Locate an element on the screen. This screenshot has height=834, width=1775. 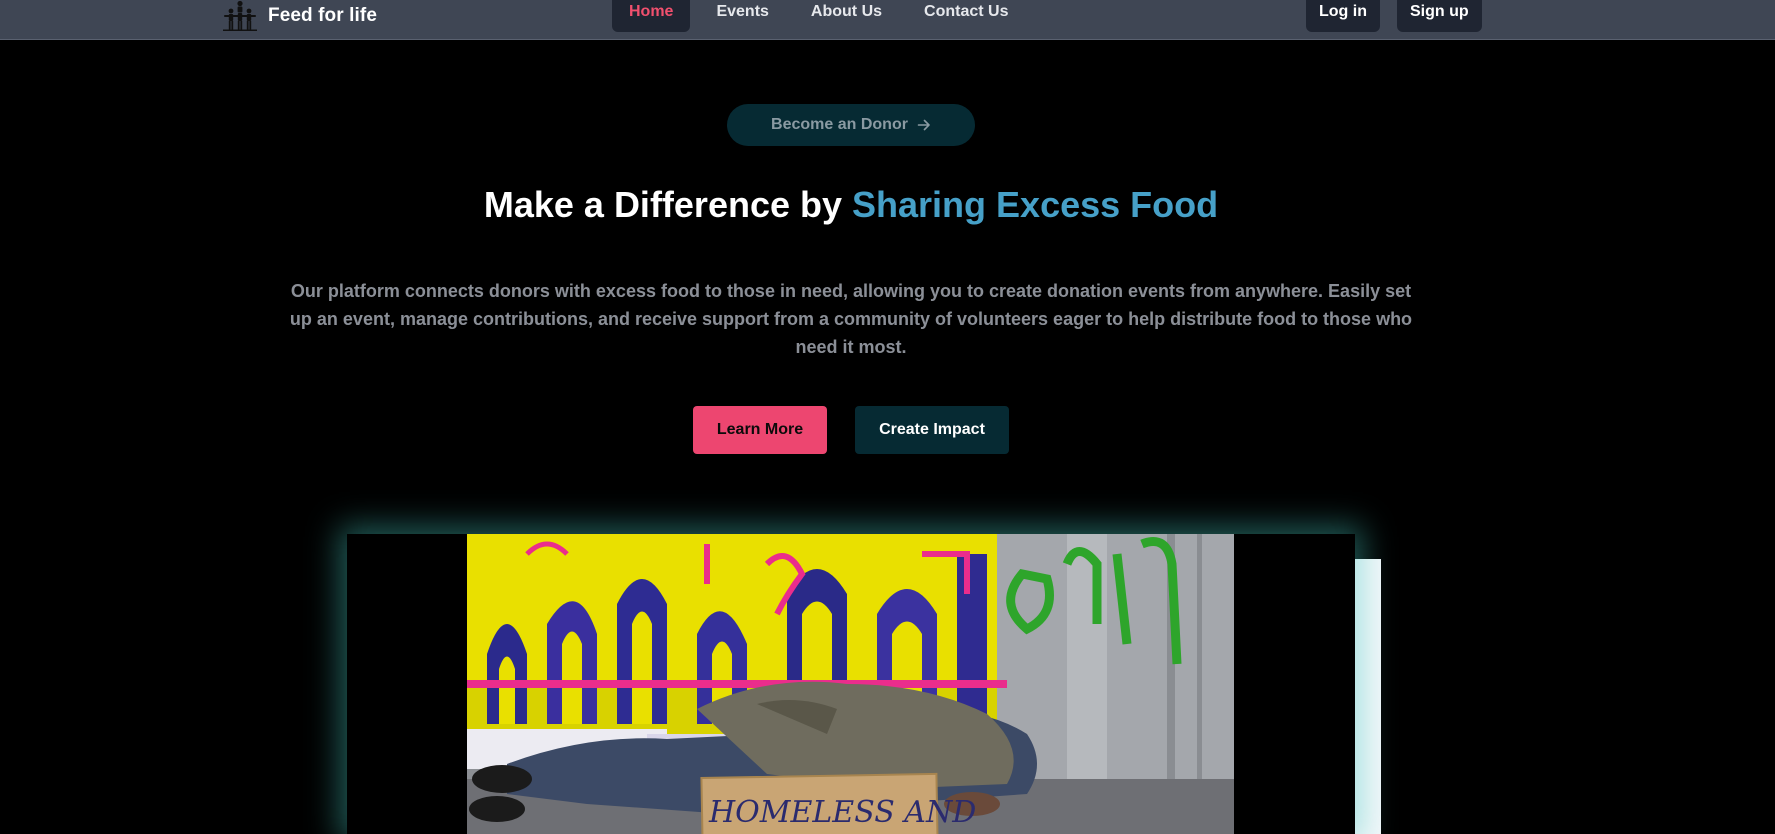
signup-button: Sign up is located at coordinates (1439, 16).